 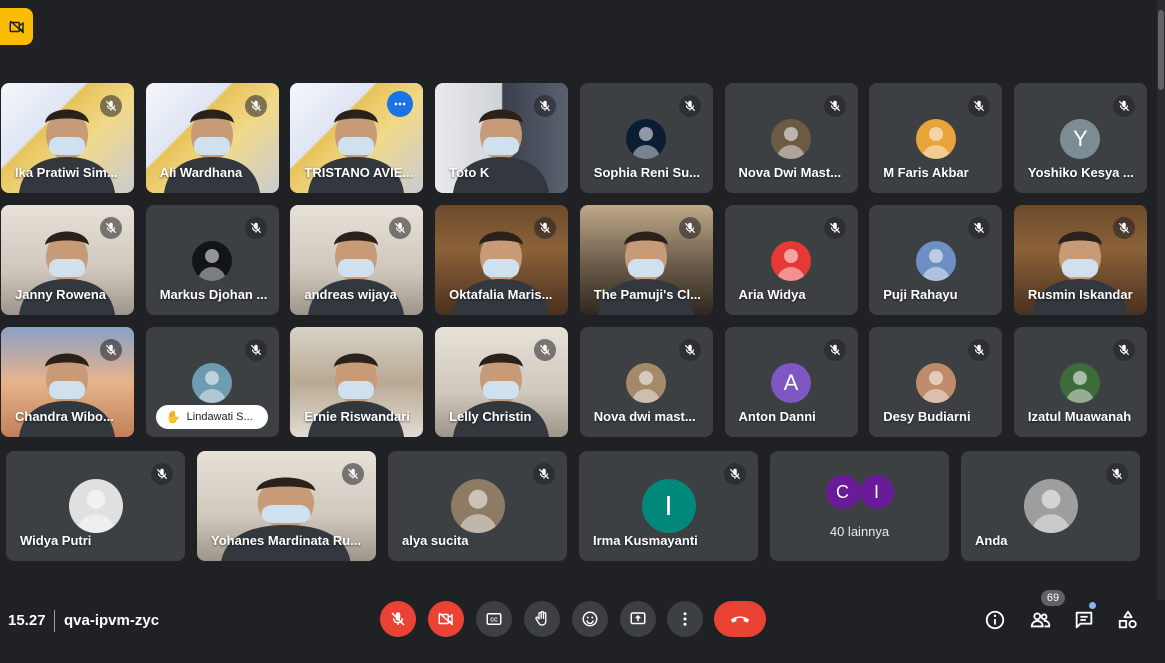 I want to click on participant-tile: Anda, so click(x=1050, y=506).